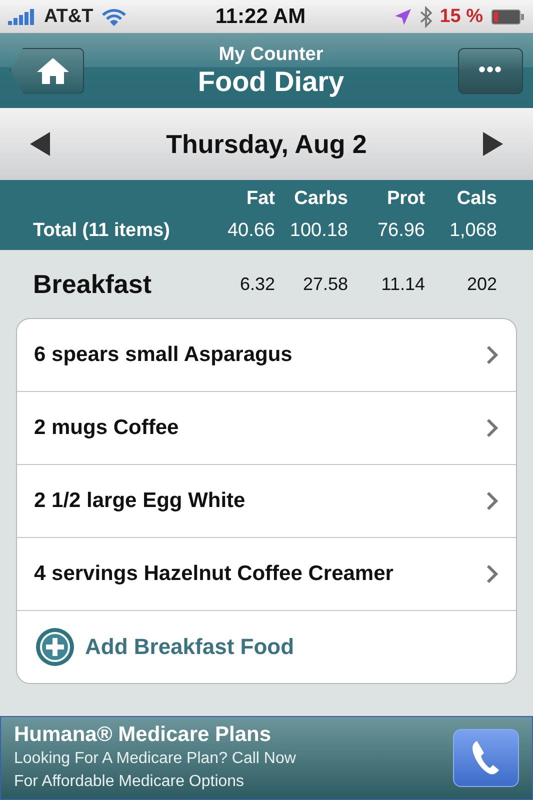 This screenshot has width=533, height=800. What do you see at coordinates (163, 355) in the screenshot?
I see `food-name: 6 spears small Asparagus` at bounding box center [163, 355].